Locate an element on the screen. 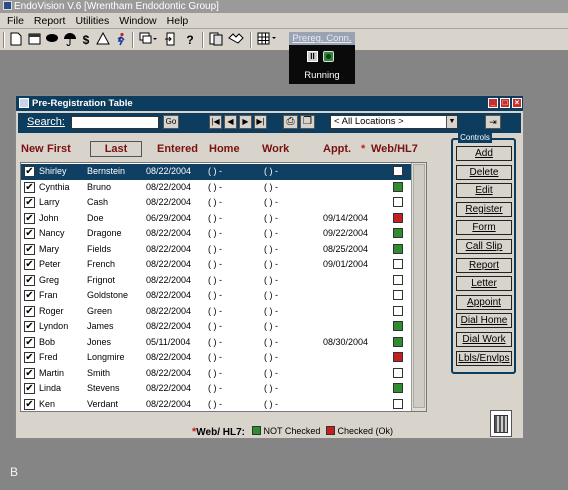 The height and width of the screenshot is (490, 568). location-select: < All Locations > ▼ is located at coordinates (394, 122).